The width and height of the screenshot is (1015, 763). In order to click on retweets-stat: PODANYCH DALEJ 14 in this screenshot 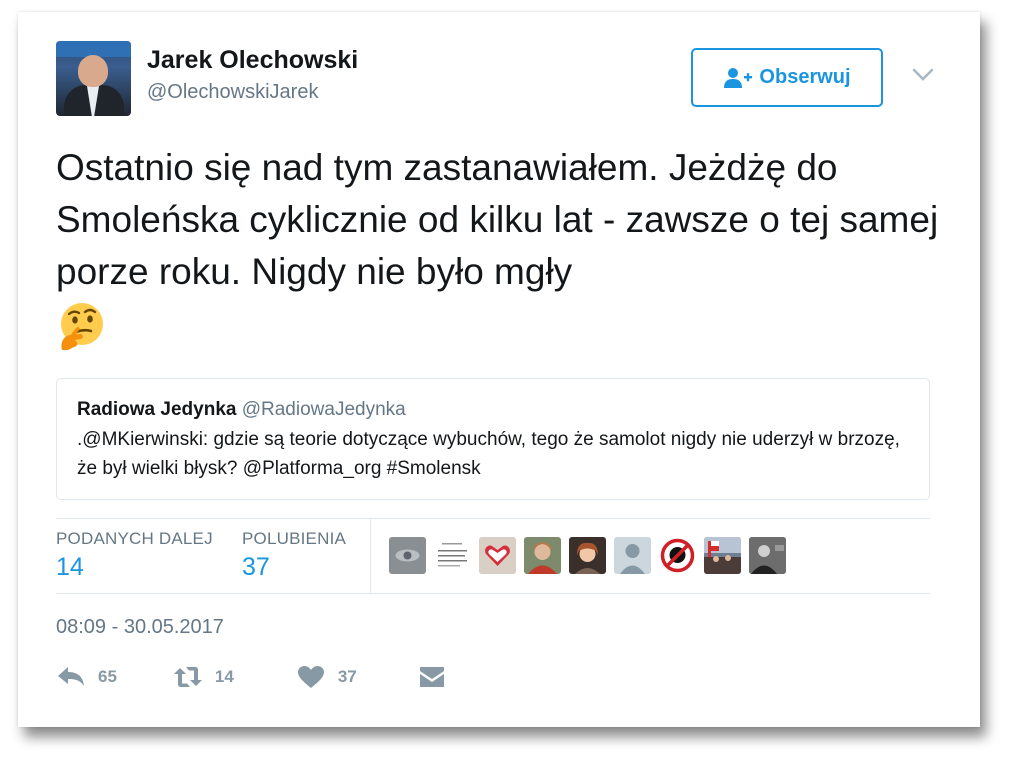, I will do `click(134, 555)`.